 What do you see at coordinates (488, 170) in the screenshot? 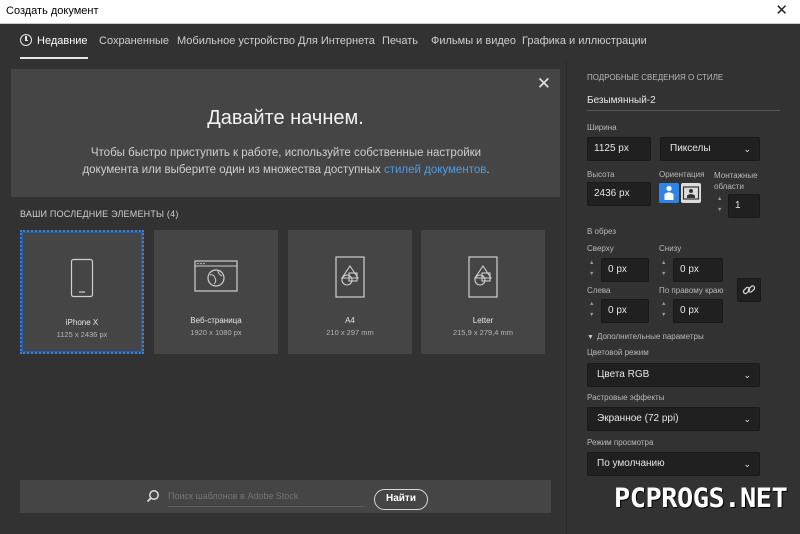
I see `welcome-desc-end: .` at bounding box center [488, 170].